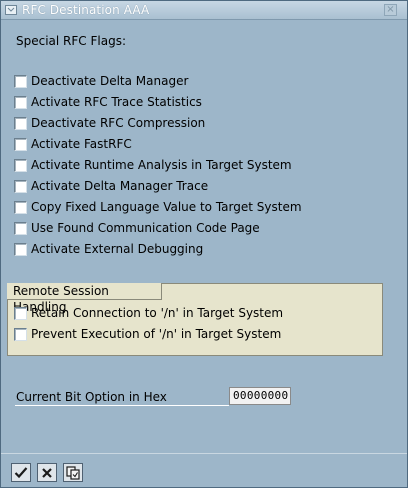 The width and height of the screenshot is (408, 488). I want to click on confirm-button, so click(21, 472).